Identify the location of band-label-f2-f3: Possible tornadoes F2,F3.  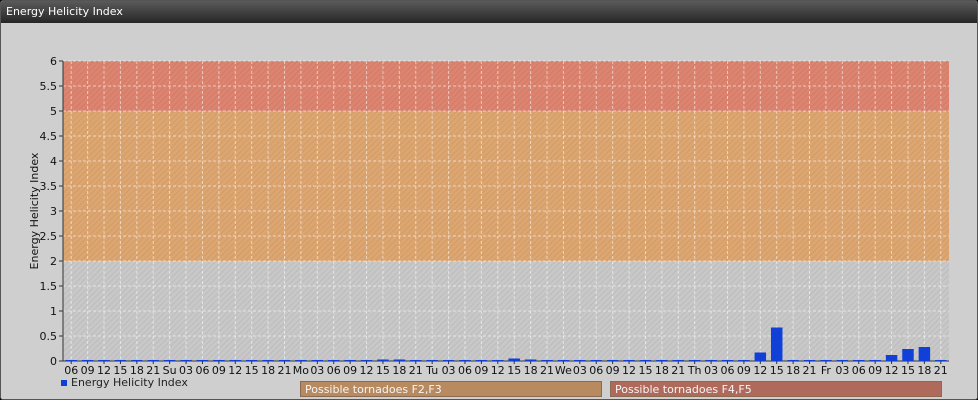
(451, 389).